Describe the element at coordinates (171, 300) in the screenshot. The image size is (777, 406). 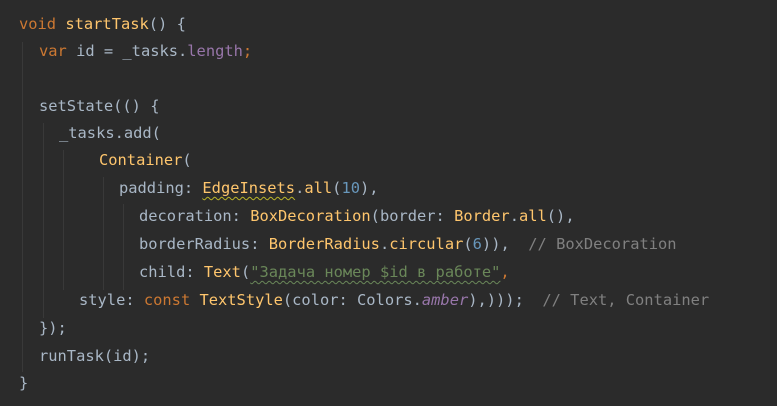
I see `keyword: const` at that location.